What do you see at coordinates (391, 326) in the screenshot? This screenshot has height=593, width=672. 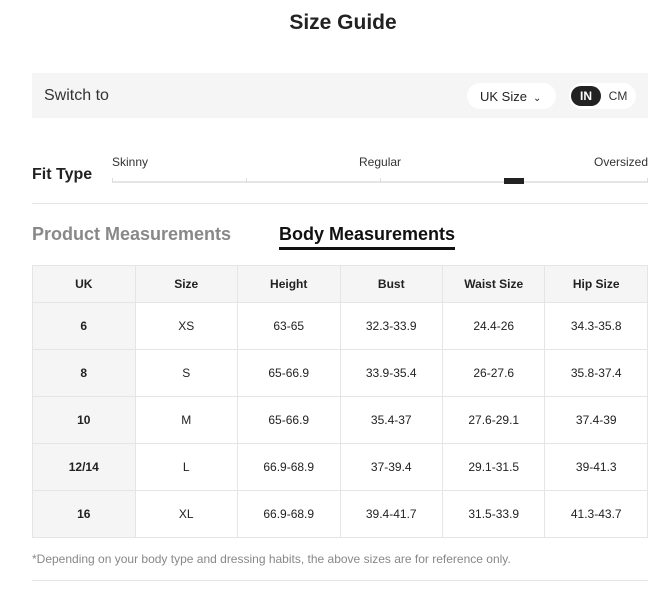 I see `table-cell: 32.3-33.9` at bounding box center [391, 326].